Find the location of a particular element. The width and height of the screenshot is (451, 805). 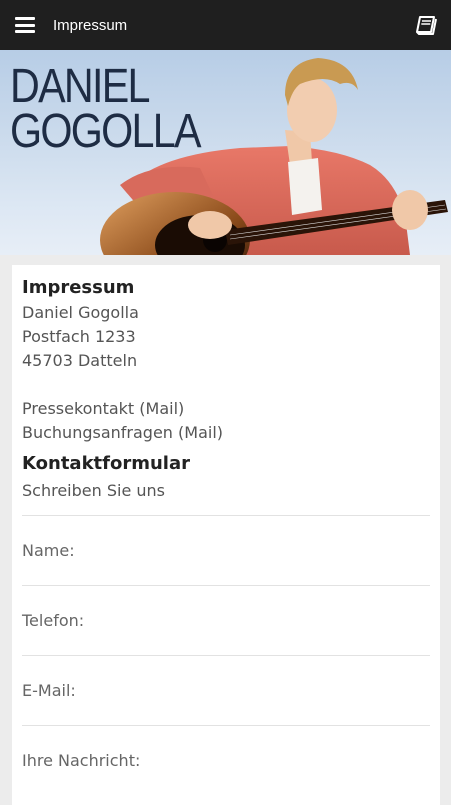

hero-artist-name: DANIEL GOGOLLA is located at coordinates (106, 109).